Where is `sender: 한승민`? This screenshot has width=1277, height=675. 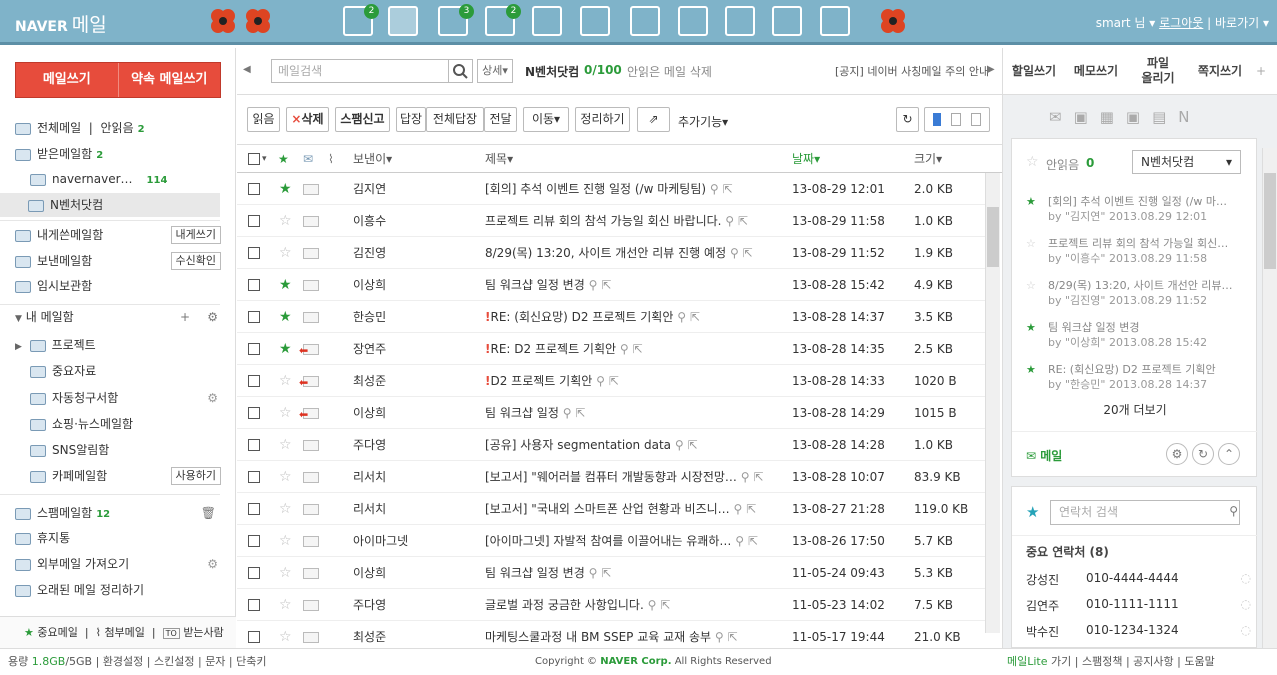 sender: 한승민 is located at coordinates (369, 317).